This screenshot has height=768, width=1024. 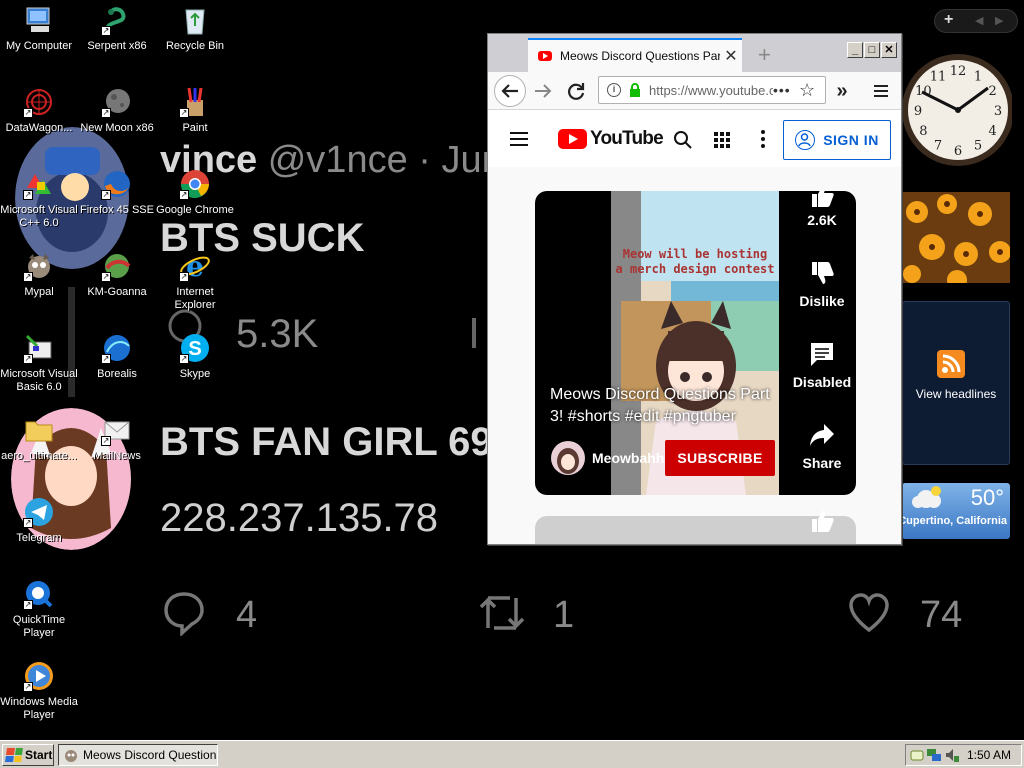 I want to click on desktop-icon-internet-explorer: e ↗ Internet Explorer, so click(x=195, y=281).